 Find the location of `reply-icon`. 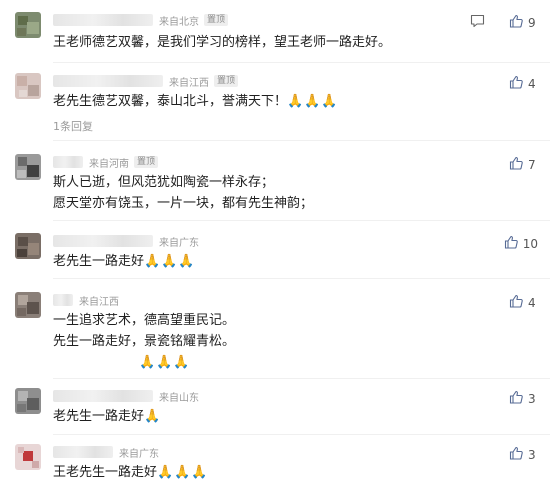

reply-icon is located at coordinates (477, 22).